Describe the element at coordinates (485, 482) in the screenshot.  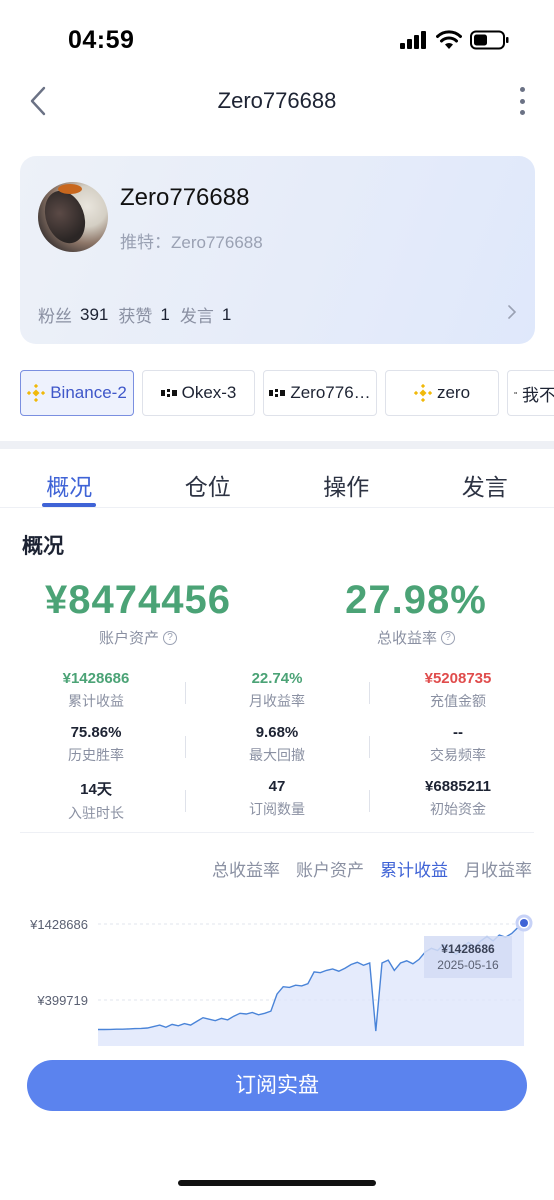
I see `tab-posts: 发言` at that location.